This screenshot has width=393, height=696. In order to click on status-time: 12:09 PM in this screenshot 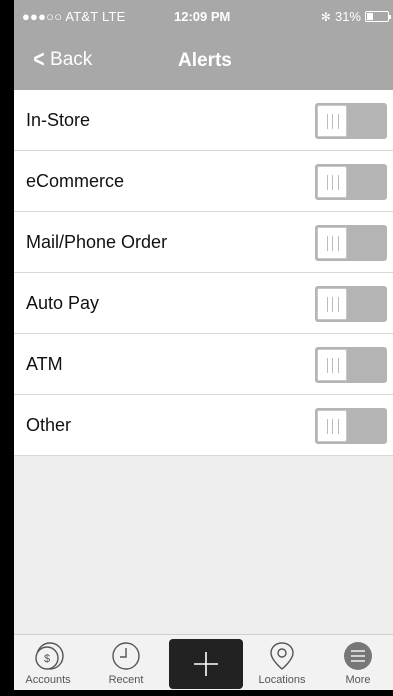, I will do `click(202, 16)`.